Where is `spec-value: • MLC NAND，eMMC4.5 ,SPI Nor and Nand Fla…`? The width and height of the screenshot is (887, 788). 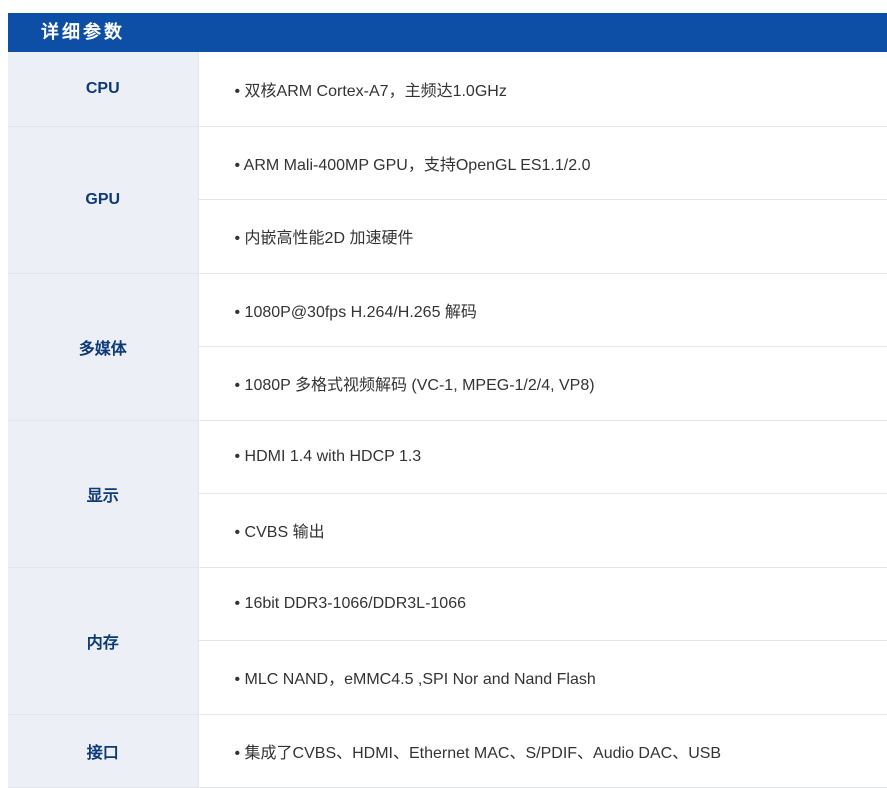 spec-value: • MLC NAND，eMMC4.5 ,SPI Nor and Nand Fla… is located at coordinates (542, 677).